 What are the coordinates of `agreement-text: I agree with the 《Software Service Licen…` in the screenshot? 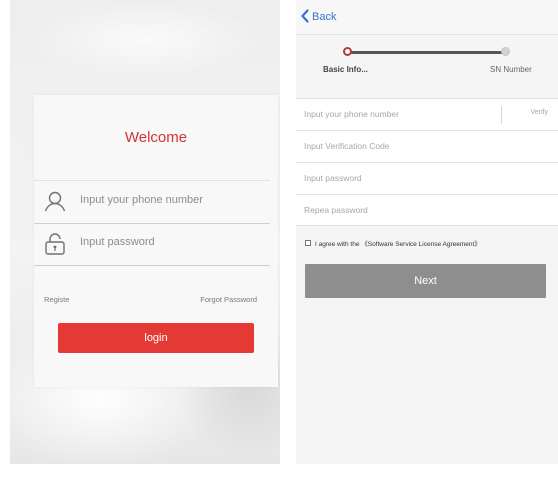 It's located at (398, 244).